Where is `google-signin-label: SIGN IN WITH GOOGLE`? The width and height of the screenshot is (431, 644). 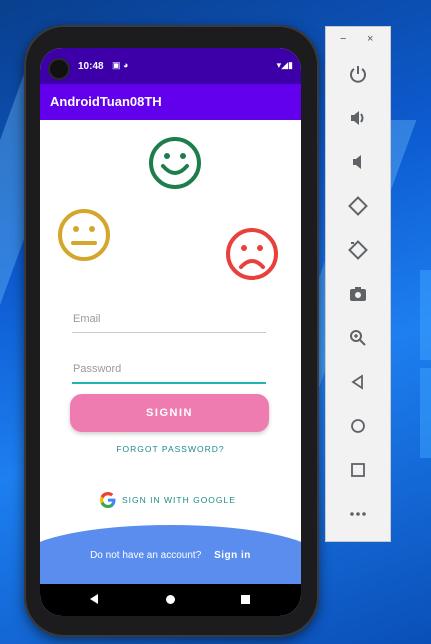 google-signin-label: SIGN IN WITH GOOGLE is located at coordinates (179, 500).